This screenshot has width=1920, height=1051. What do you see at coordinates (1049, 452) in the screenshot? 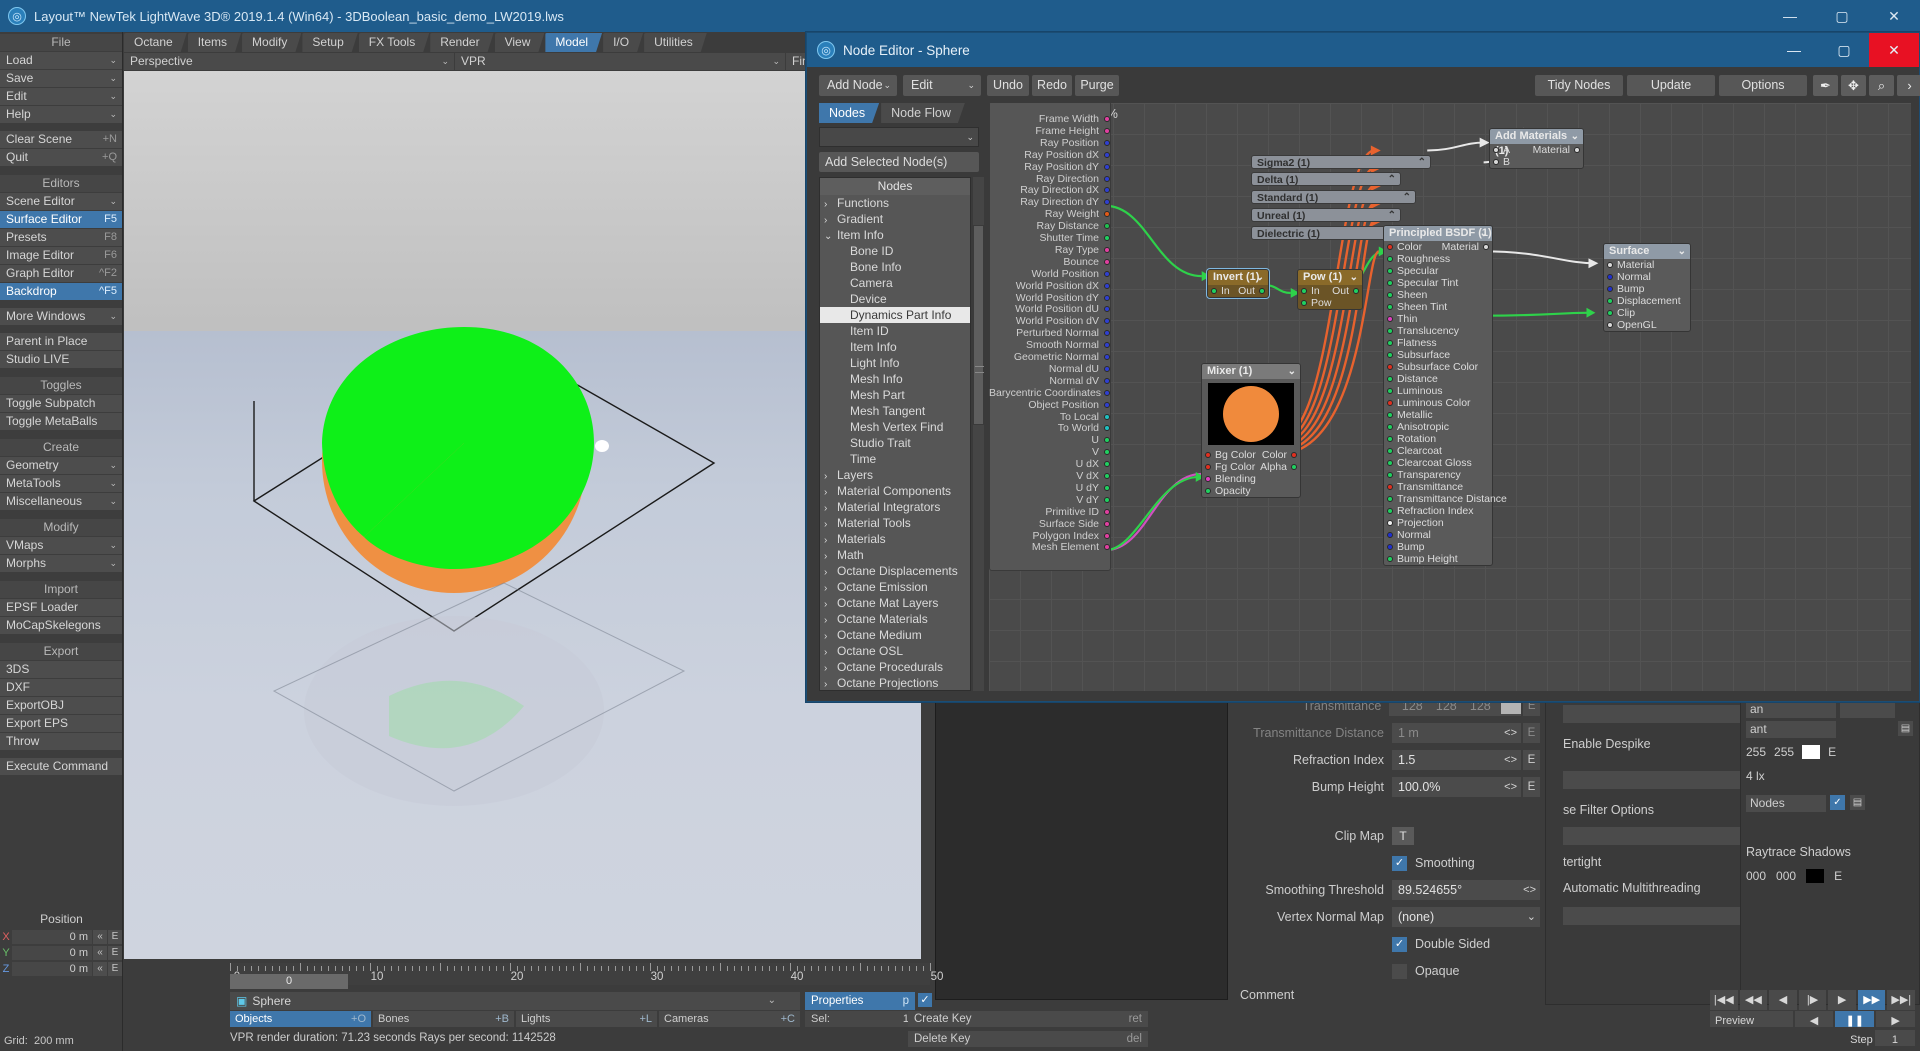
I see `input-port-row: V` at bounding box center [1049, 452].